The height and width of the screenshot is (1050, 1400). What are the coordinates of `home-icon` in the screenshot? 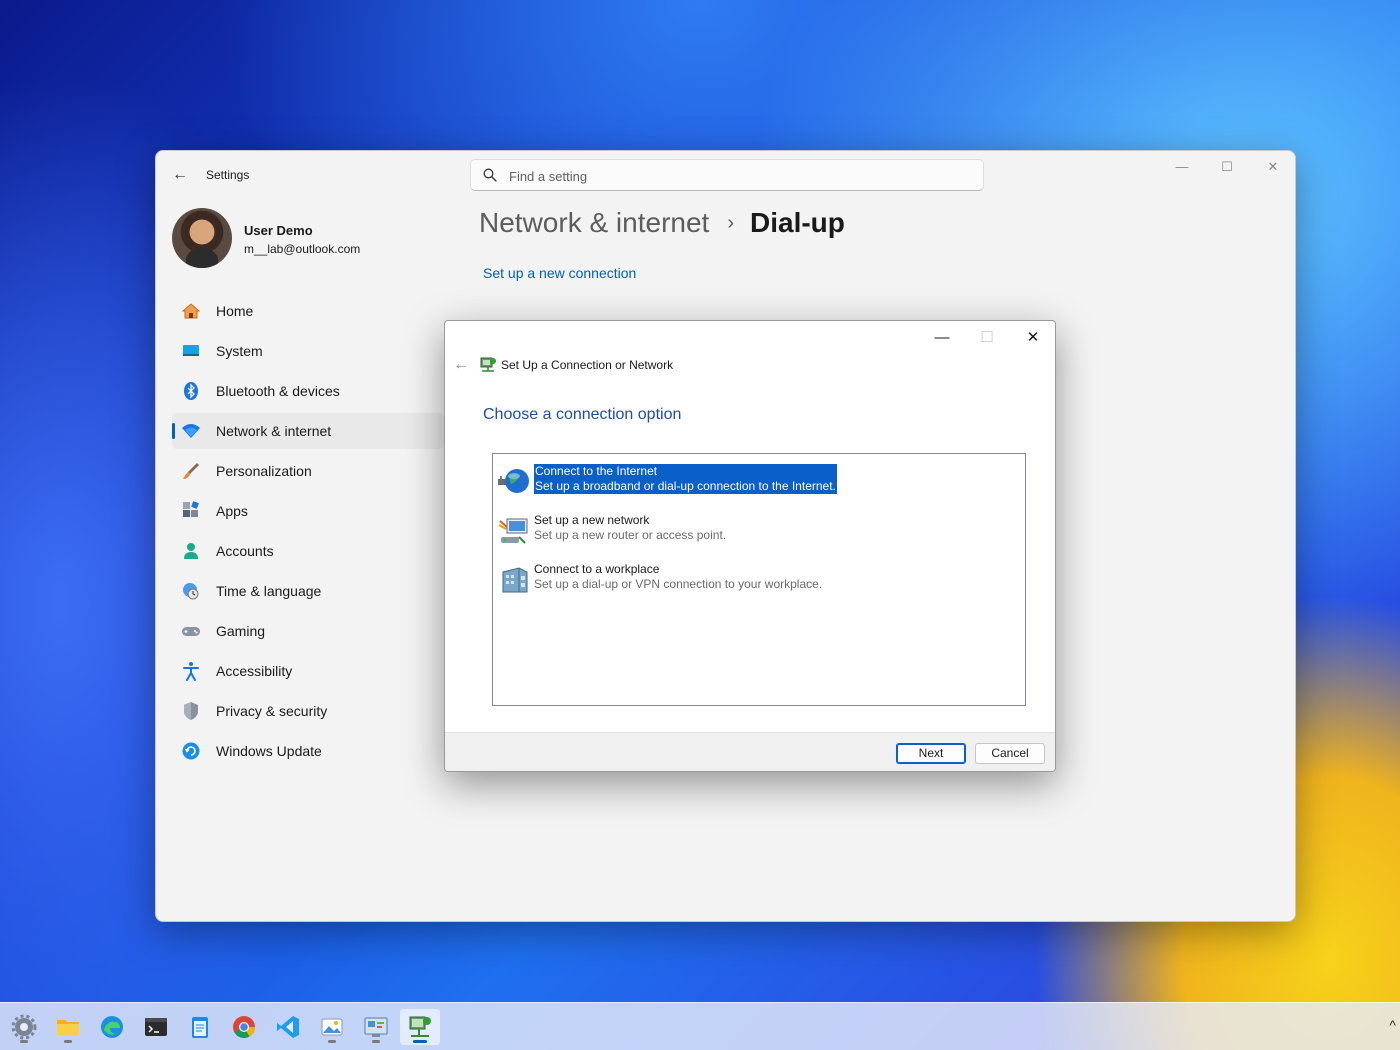 It's located at (191, 311).